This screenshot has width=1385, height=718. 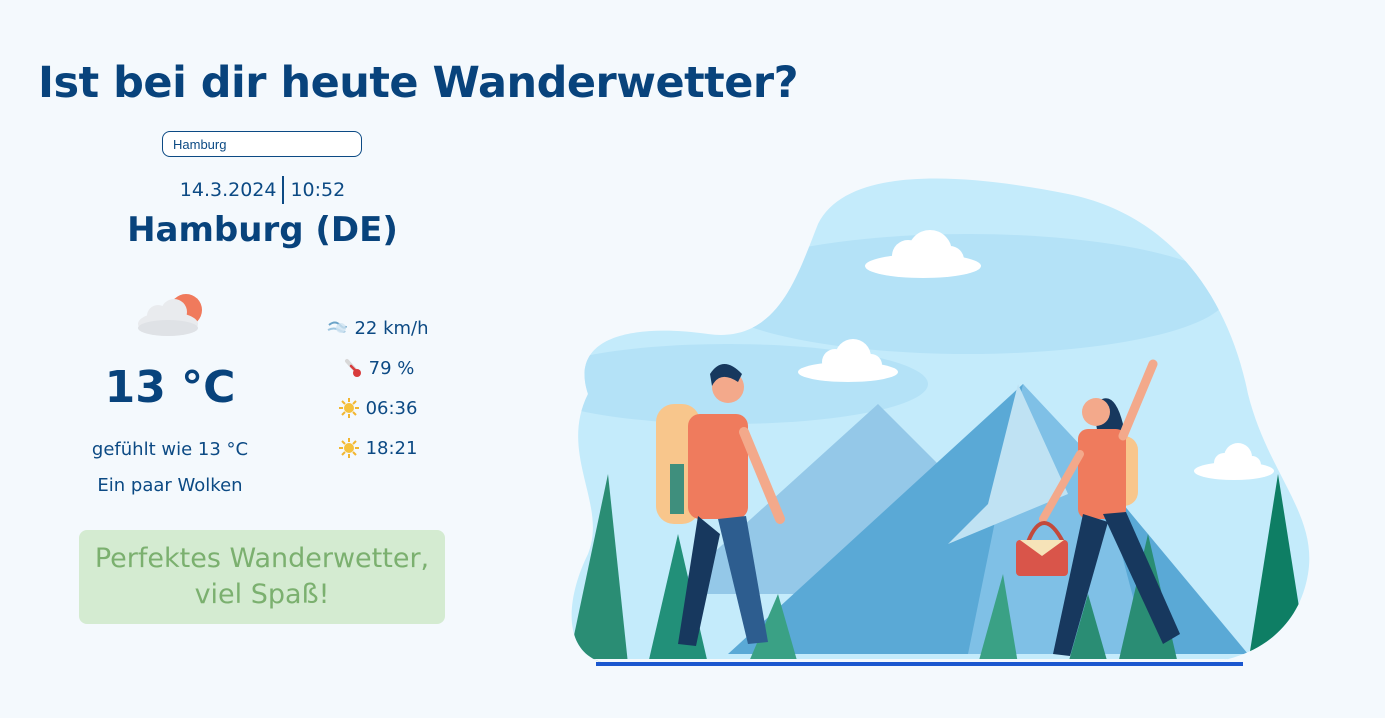 I want to click on weather-stats: 22 km/h 79 % 06:36 18:21, so click(x=377, y=388).